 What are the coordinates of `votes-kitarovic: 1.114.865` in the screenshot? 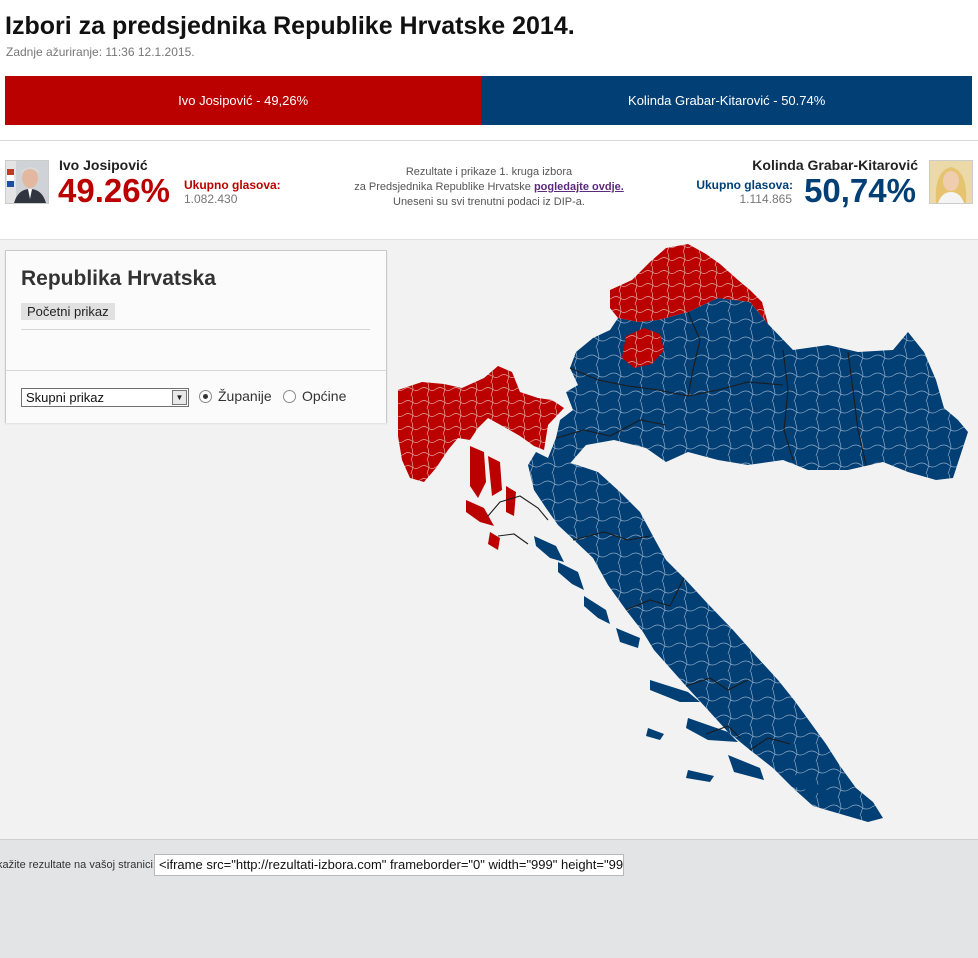 It's located at (766, 199).